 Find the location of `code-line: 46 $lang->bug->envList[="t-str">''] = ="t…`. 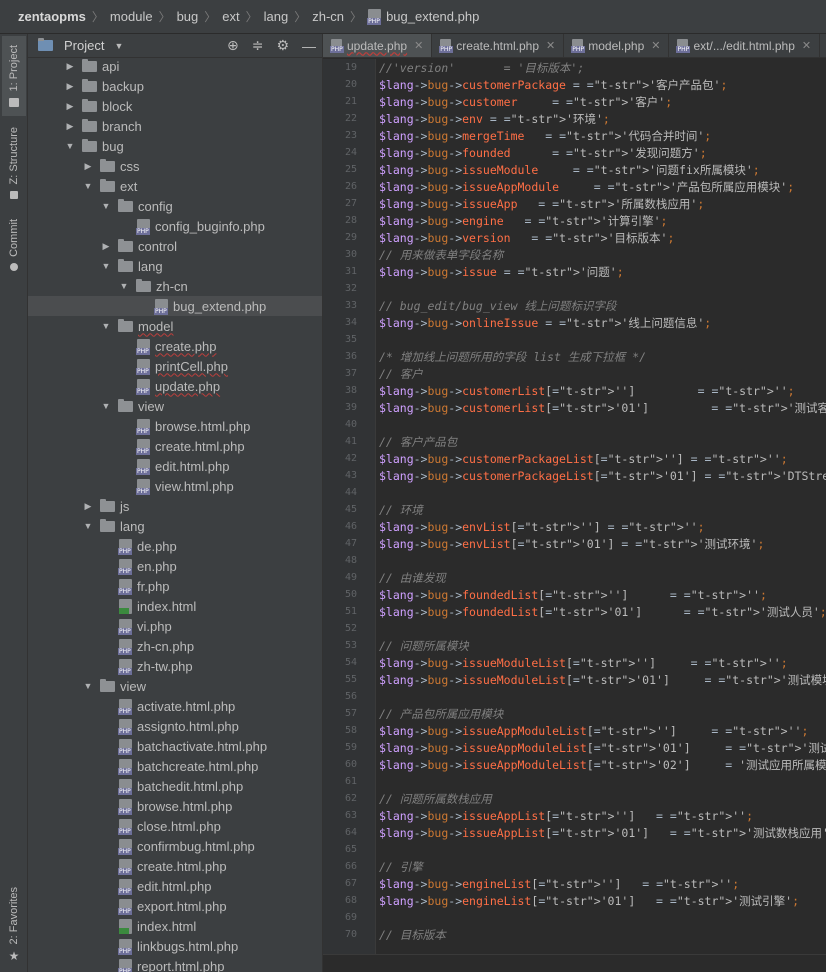

code-line: 46 $lang->bug->envList[="t-str">''] = ="t… is located at coordinates (574, 526).